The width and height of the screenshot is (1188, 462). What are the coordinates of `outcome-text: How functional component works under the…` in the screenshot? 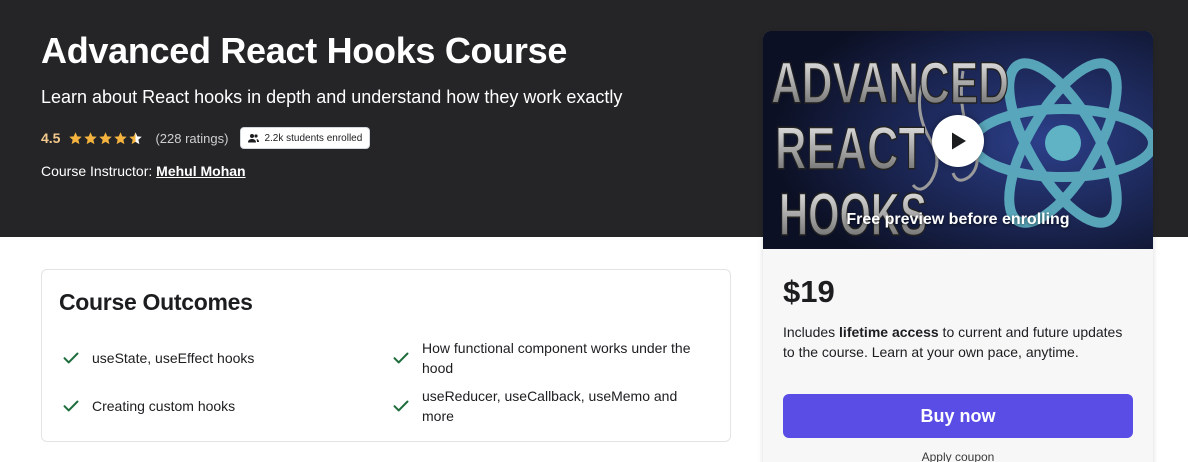 It's located at (556, 358).